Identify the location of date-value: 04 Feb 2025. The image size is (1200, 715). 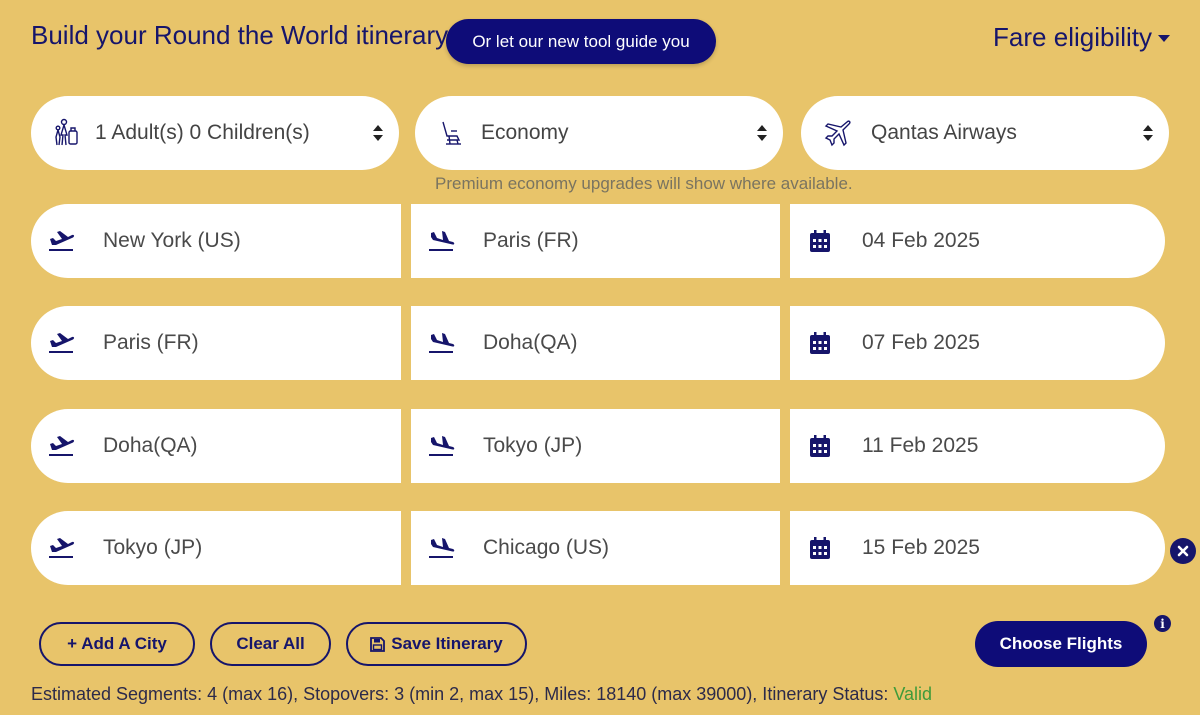
(921, 240).